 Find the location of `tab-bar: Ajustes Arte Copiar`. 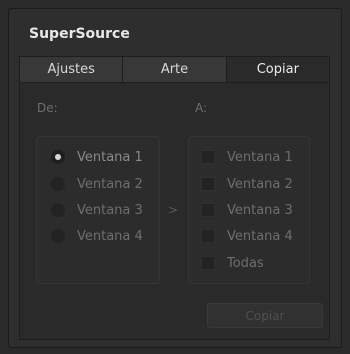

tab-bar: Ajustes Arte Copiar is located at coordinates (174, 69).